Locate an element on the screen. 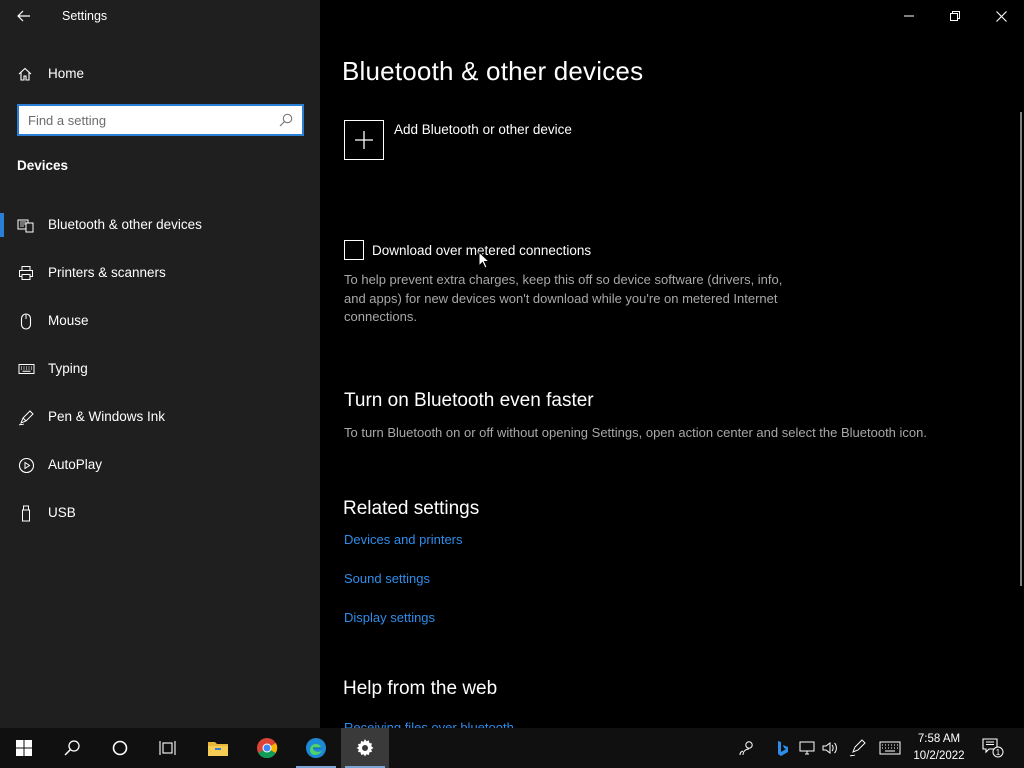  display-settings-link: Display settings is located at coordinates (389, 617).